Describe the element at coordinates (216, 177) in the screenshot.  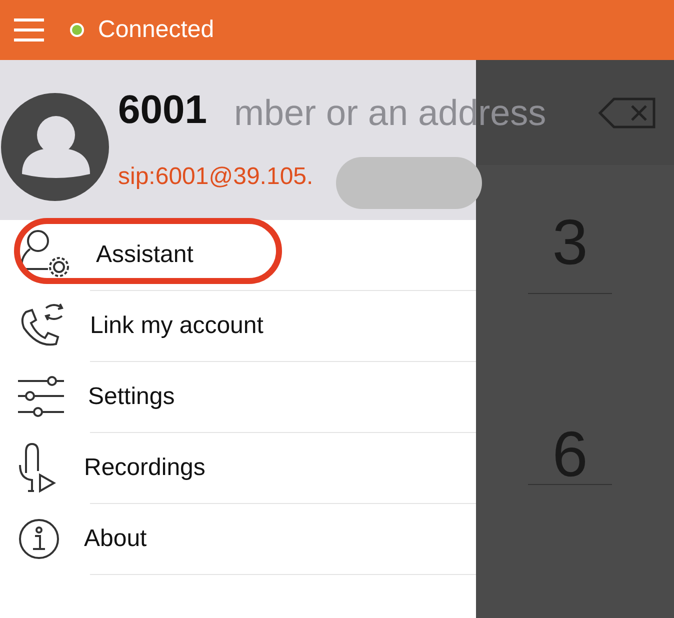
I see `account-address: sip:6001@39.105.` at that location.